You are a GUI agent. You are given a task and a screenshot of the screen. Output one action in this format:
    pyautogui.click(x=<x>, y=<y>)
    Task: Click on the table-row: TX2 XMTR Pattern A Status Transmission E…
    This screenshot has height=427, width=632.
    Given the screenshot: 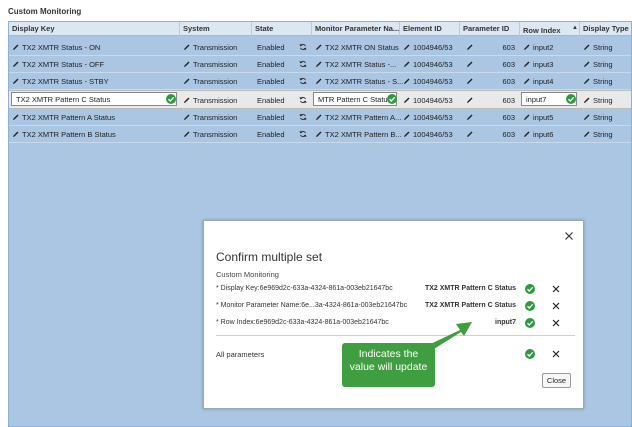 What is the action you would take?
    pyautogui.click(x=320, y=117)
    